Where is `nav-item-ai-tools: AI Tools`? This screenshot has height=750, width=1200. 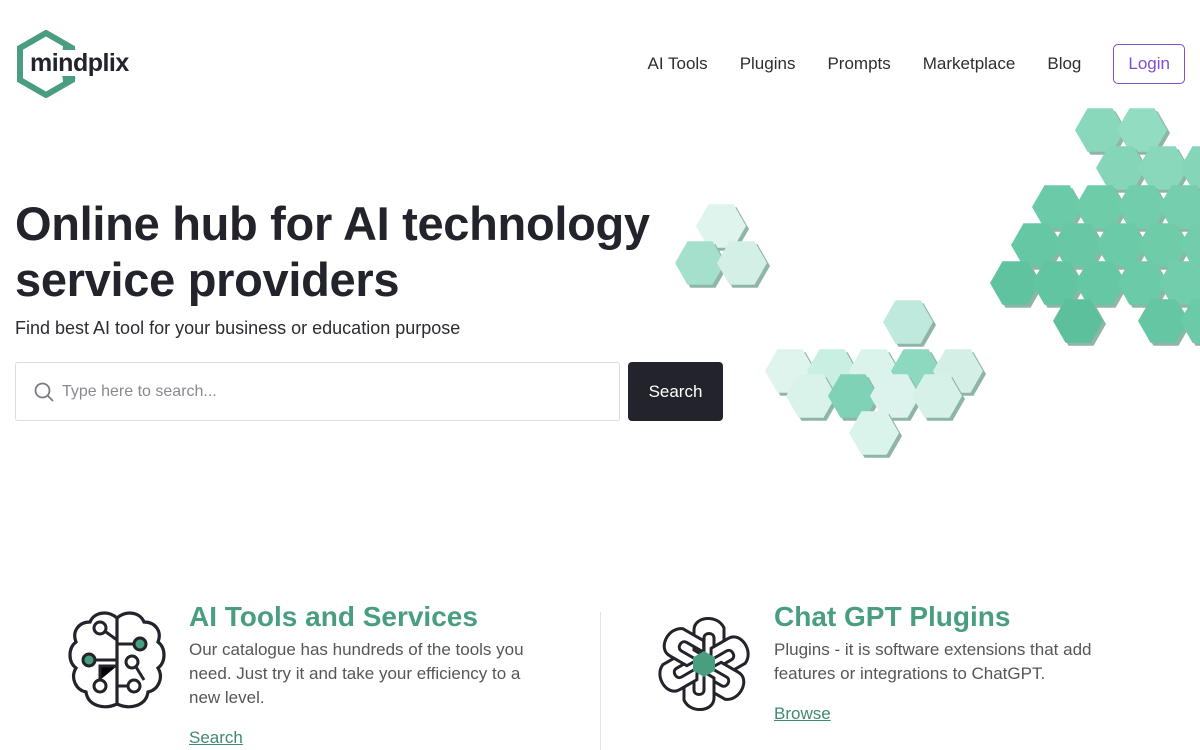 nav-item-ai-tools: AI Tools is located at coordinates (678, 64).